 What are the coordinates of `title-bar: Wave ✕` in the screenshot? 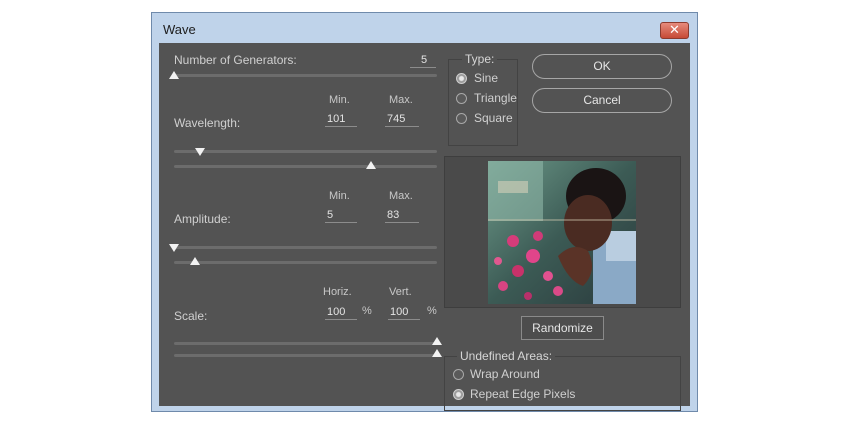 It's located at (424, 28).